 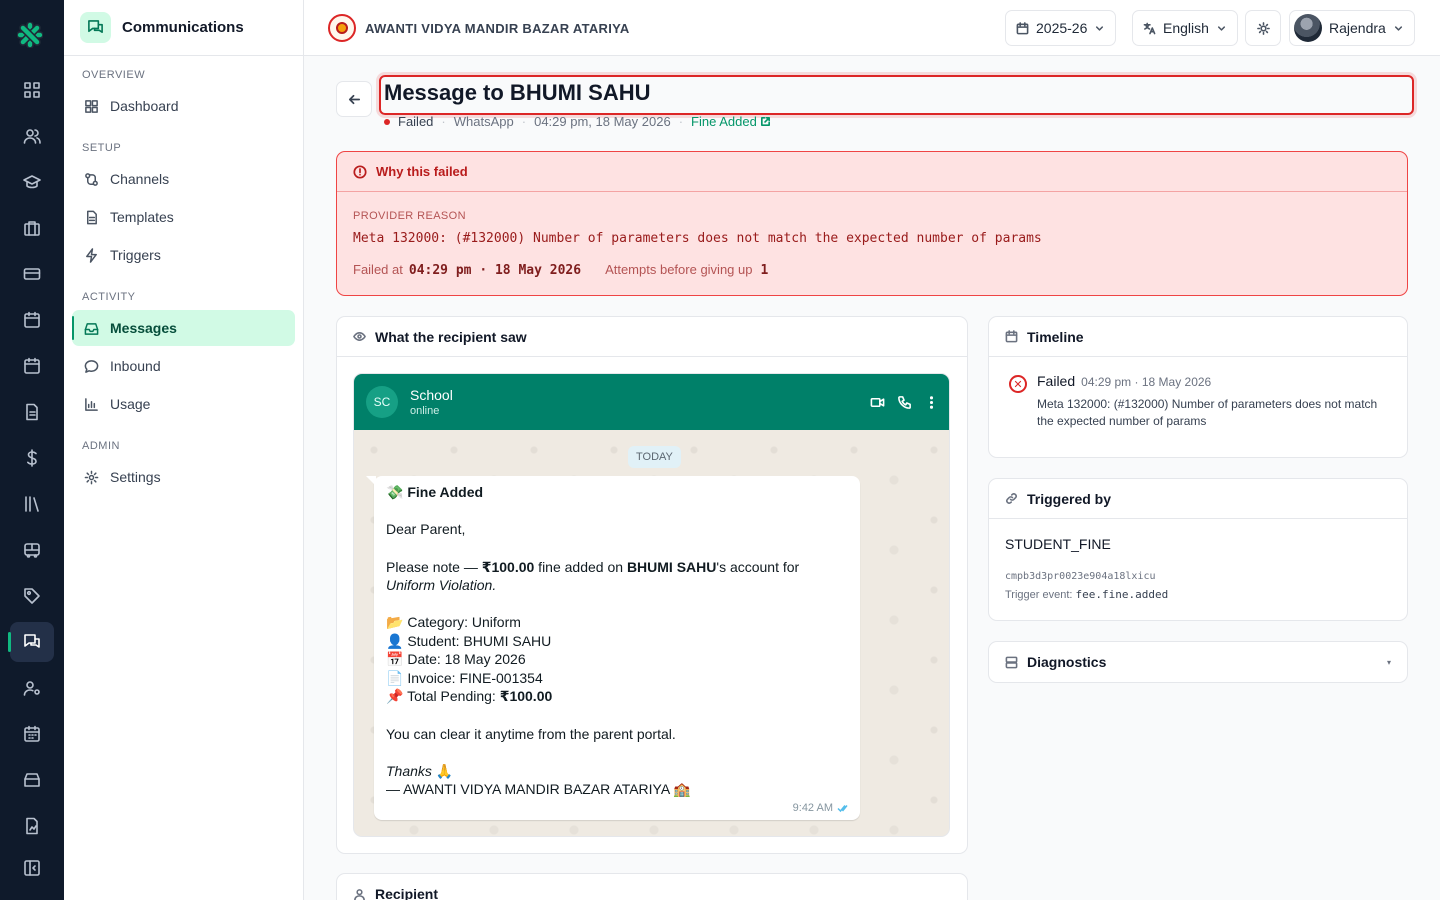 What do you see at coordinates (32, 412) in the screenshot?
I see `rail-document-icon` at bounding box center [32, 412].